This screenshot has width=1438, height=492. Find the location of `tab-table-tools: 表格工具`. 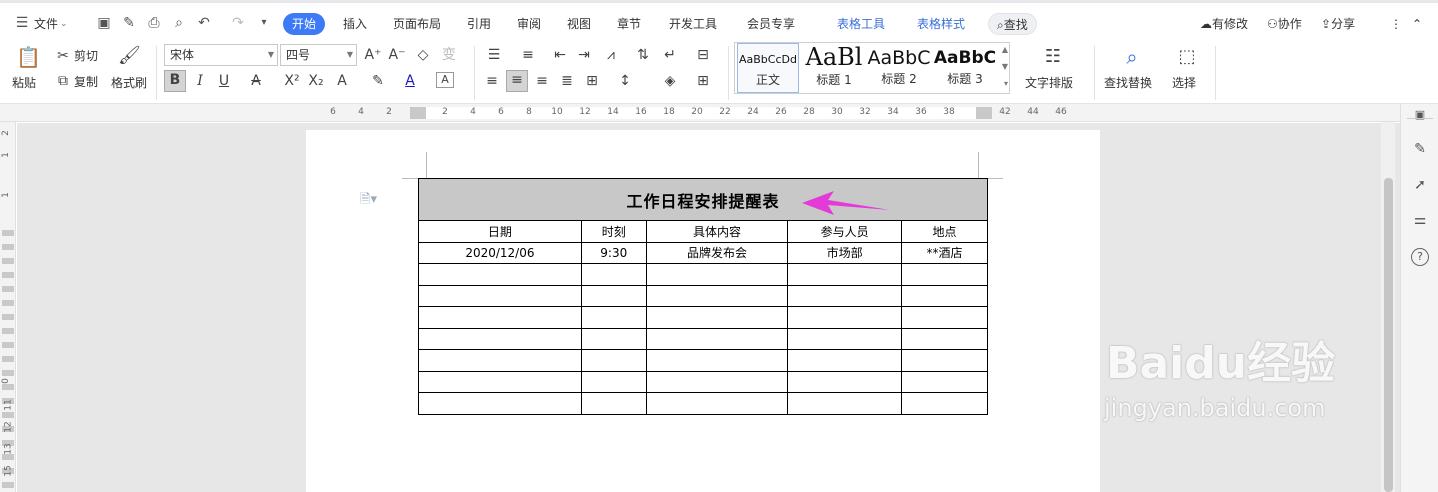

tab-table-tools: 表格工具 is located at coordinates (861, 24).